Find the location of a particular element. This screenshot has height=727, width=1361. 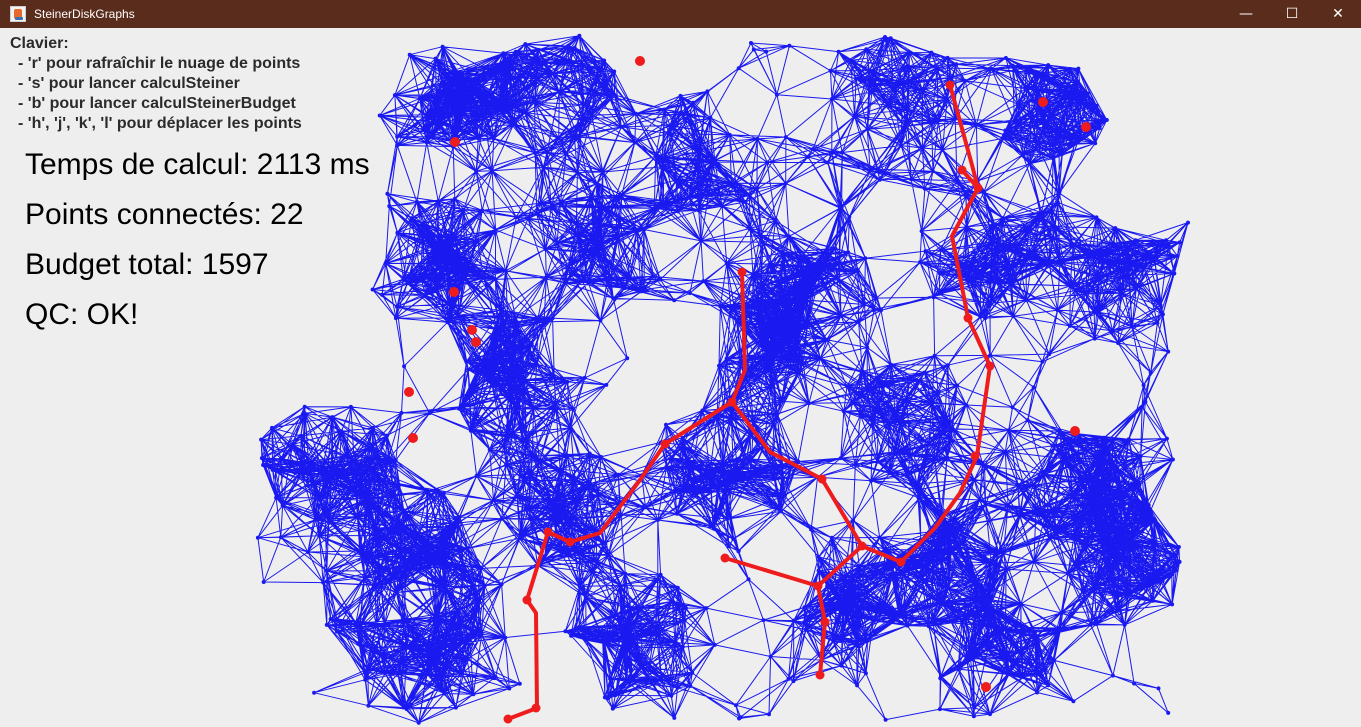

maximize-button: ☐ is located at coordinates (1292, 14).